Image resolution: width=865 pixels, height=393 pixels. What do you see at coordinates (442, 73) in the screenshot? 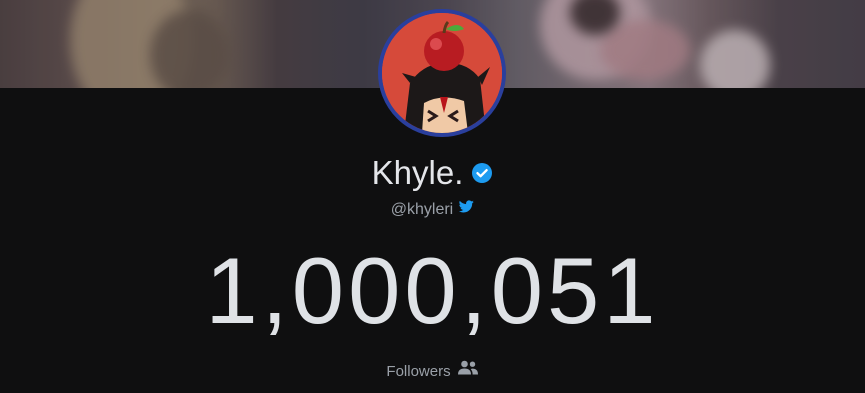
I see `avatar` at bounding box center [442, 73].